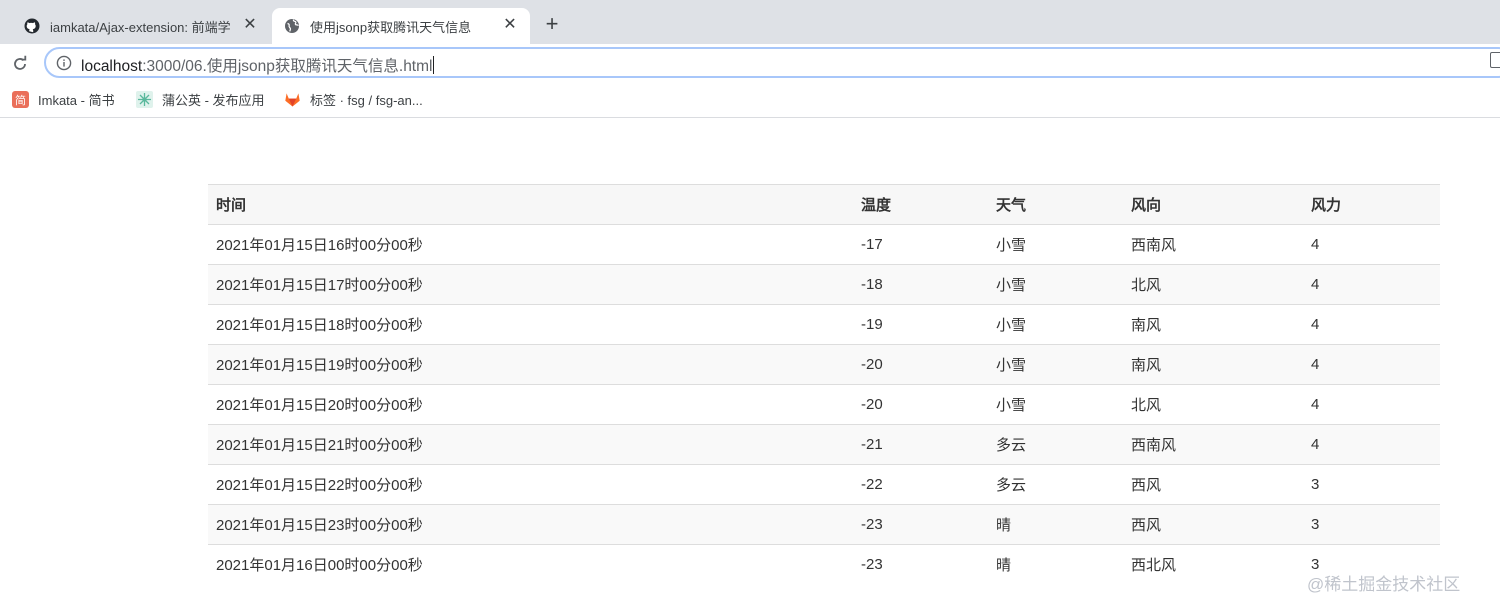 This screenshot has width=1500, height=598. I want to click on url-text: localhost:3000/06.使用jsonp获取腾讯天气信息.html, so click(258, 65).